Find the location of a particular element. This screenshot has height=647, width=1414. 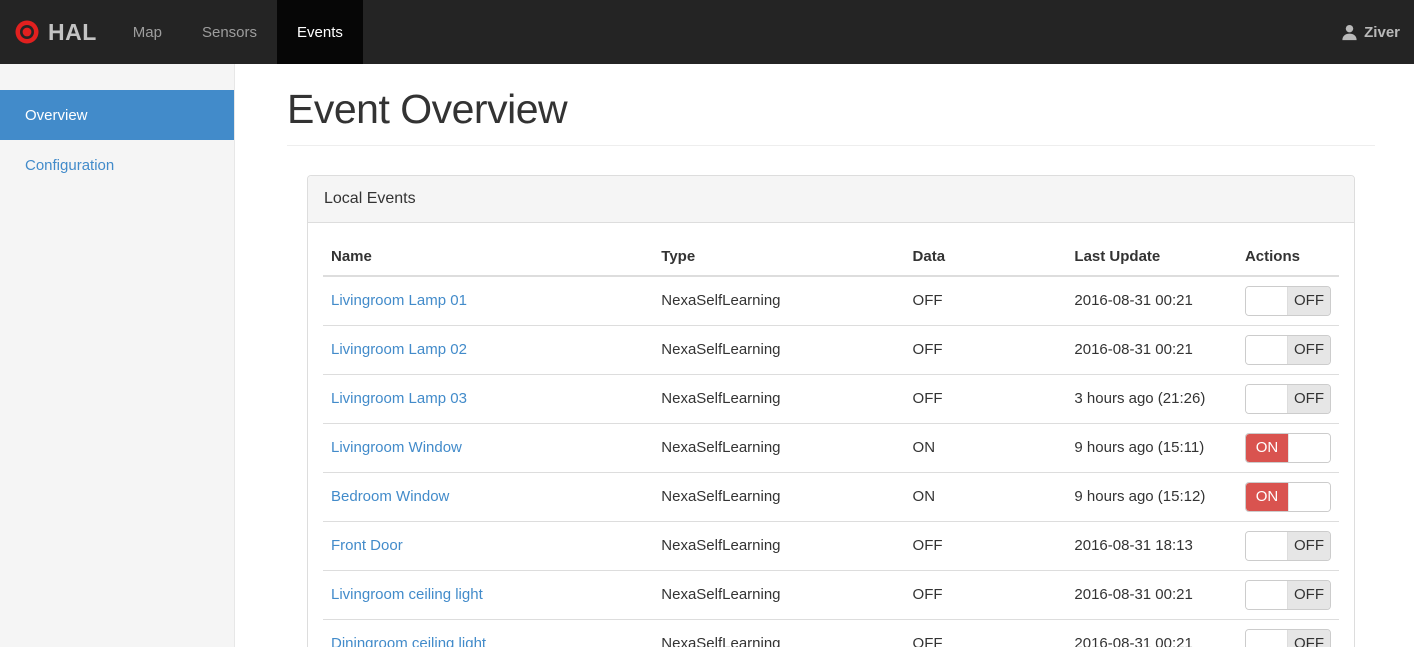

sidebar-item-configuration: Configuration is located at coordinates (117, 165).